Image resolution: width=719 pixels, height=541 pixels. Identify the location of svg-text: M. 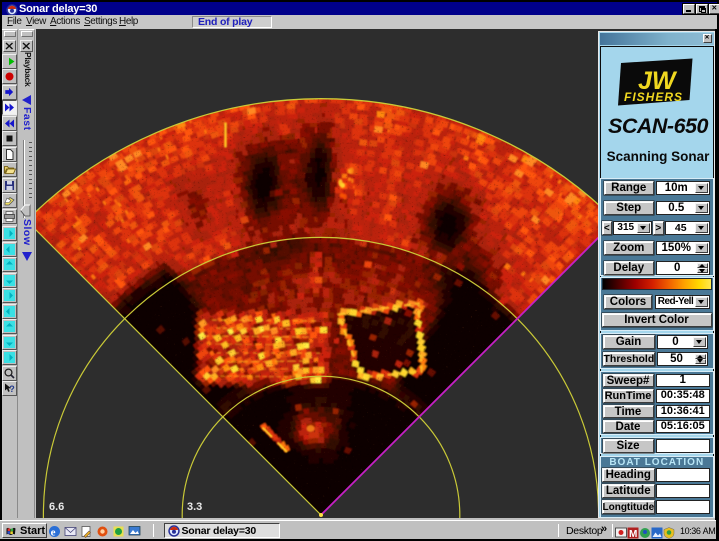
(633, 533).